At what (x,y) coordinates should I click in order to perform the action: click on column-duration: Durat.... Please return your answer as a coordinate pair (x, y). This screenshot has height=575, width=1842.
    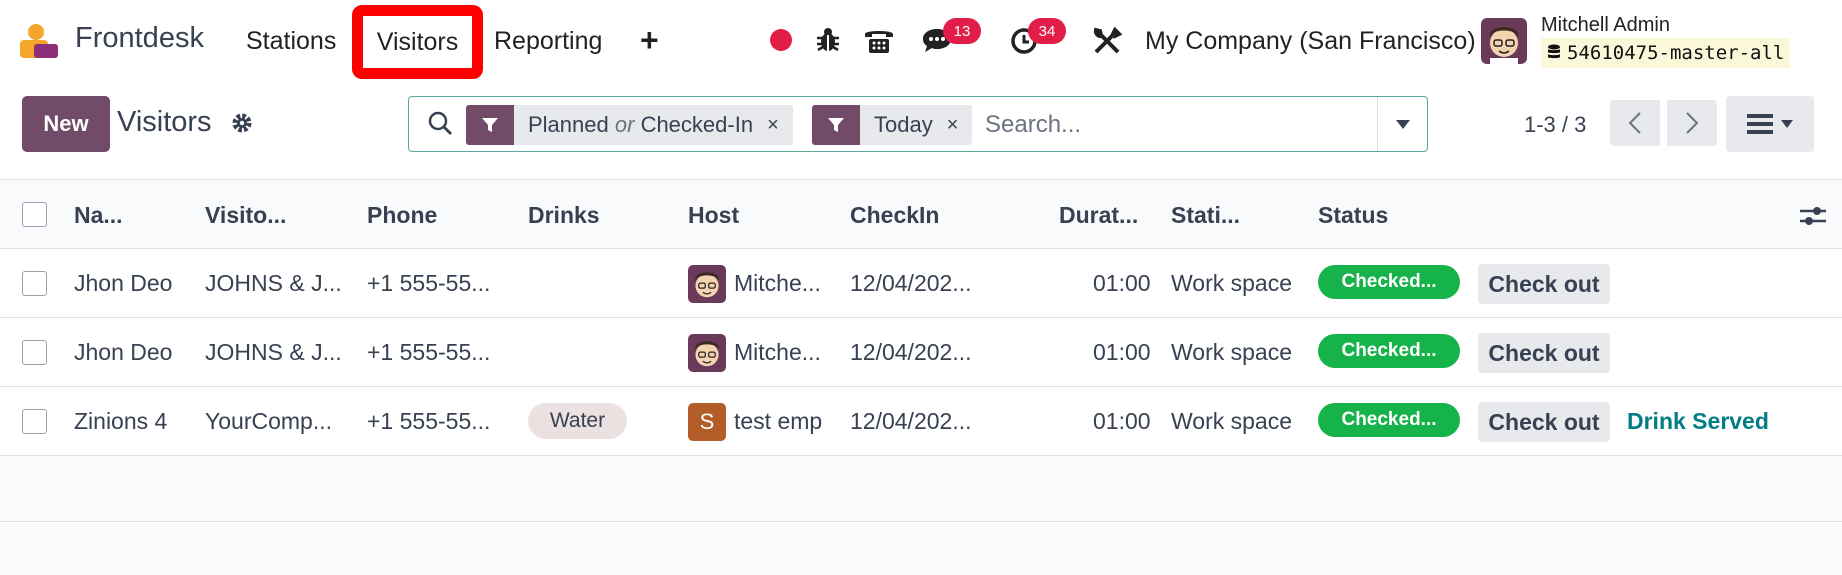
    Looking at the image, I should click on (1098, 215).